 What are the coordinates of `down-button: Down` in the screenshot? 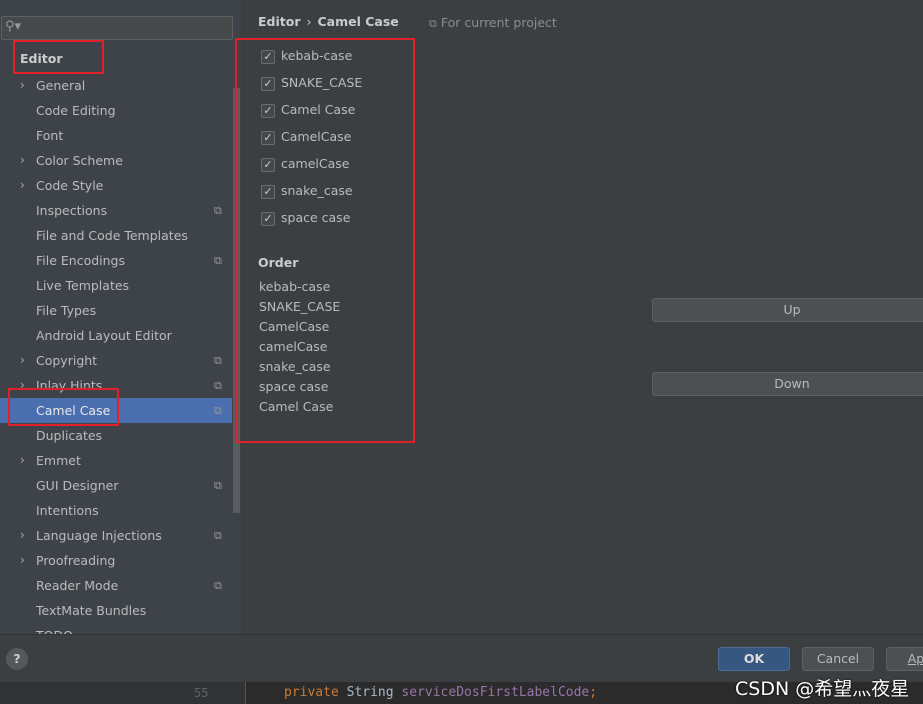 It's located at (787, 384).